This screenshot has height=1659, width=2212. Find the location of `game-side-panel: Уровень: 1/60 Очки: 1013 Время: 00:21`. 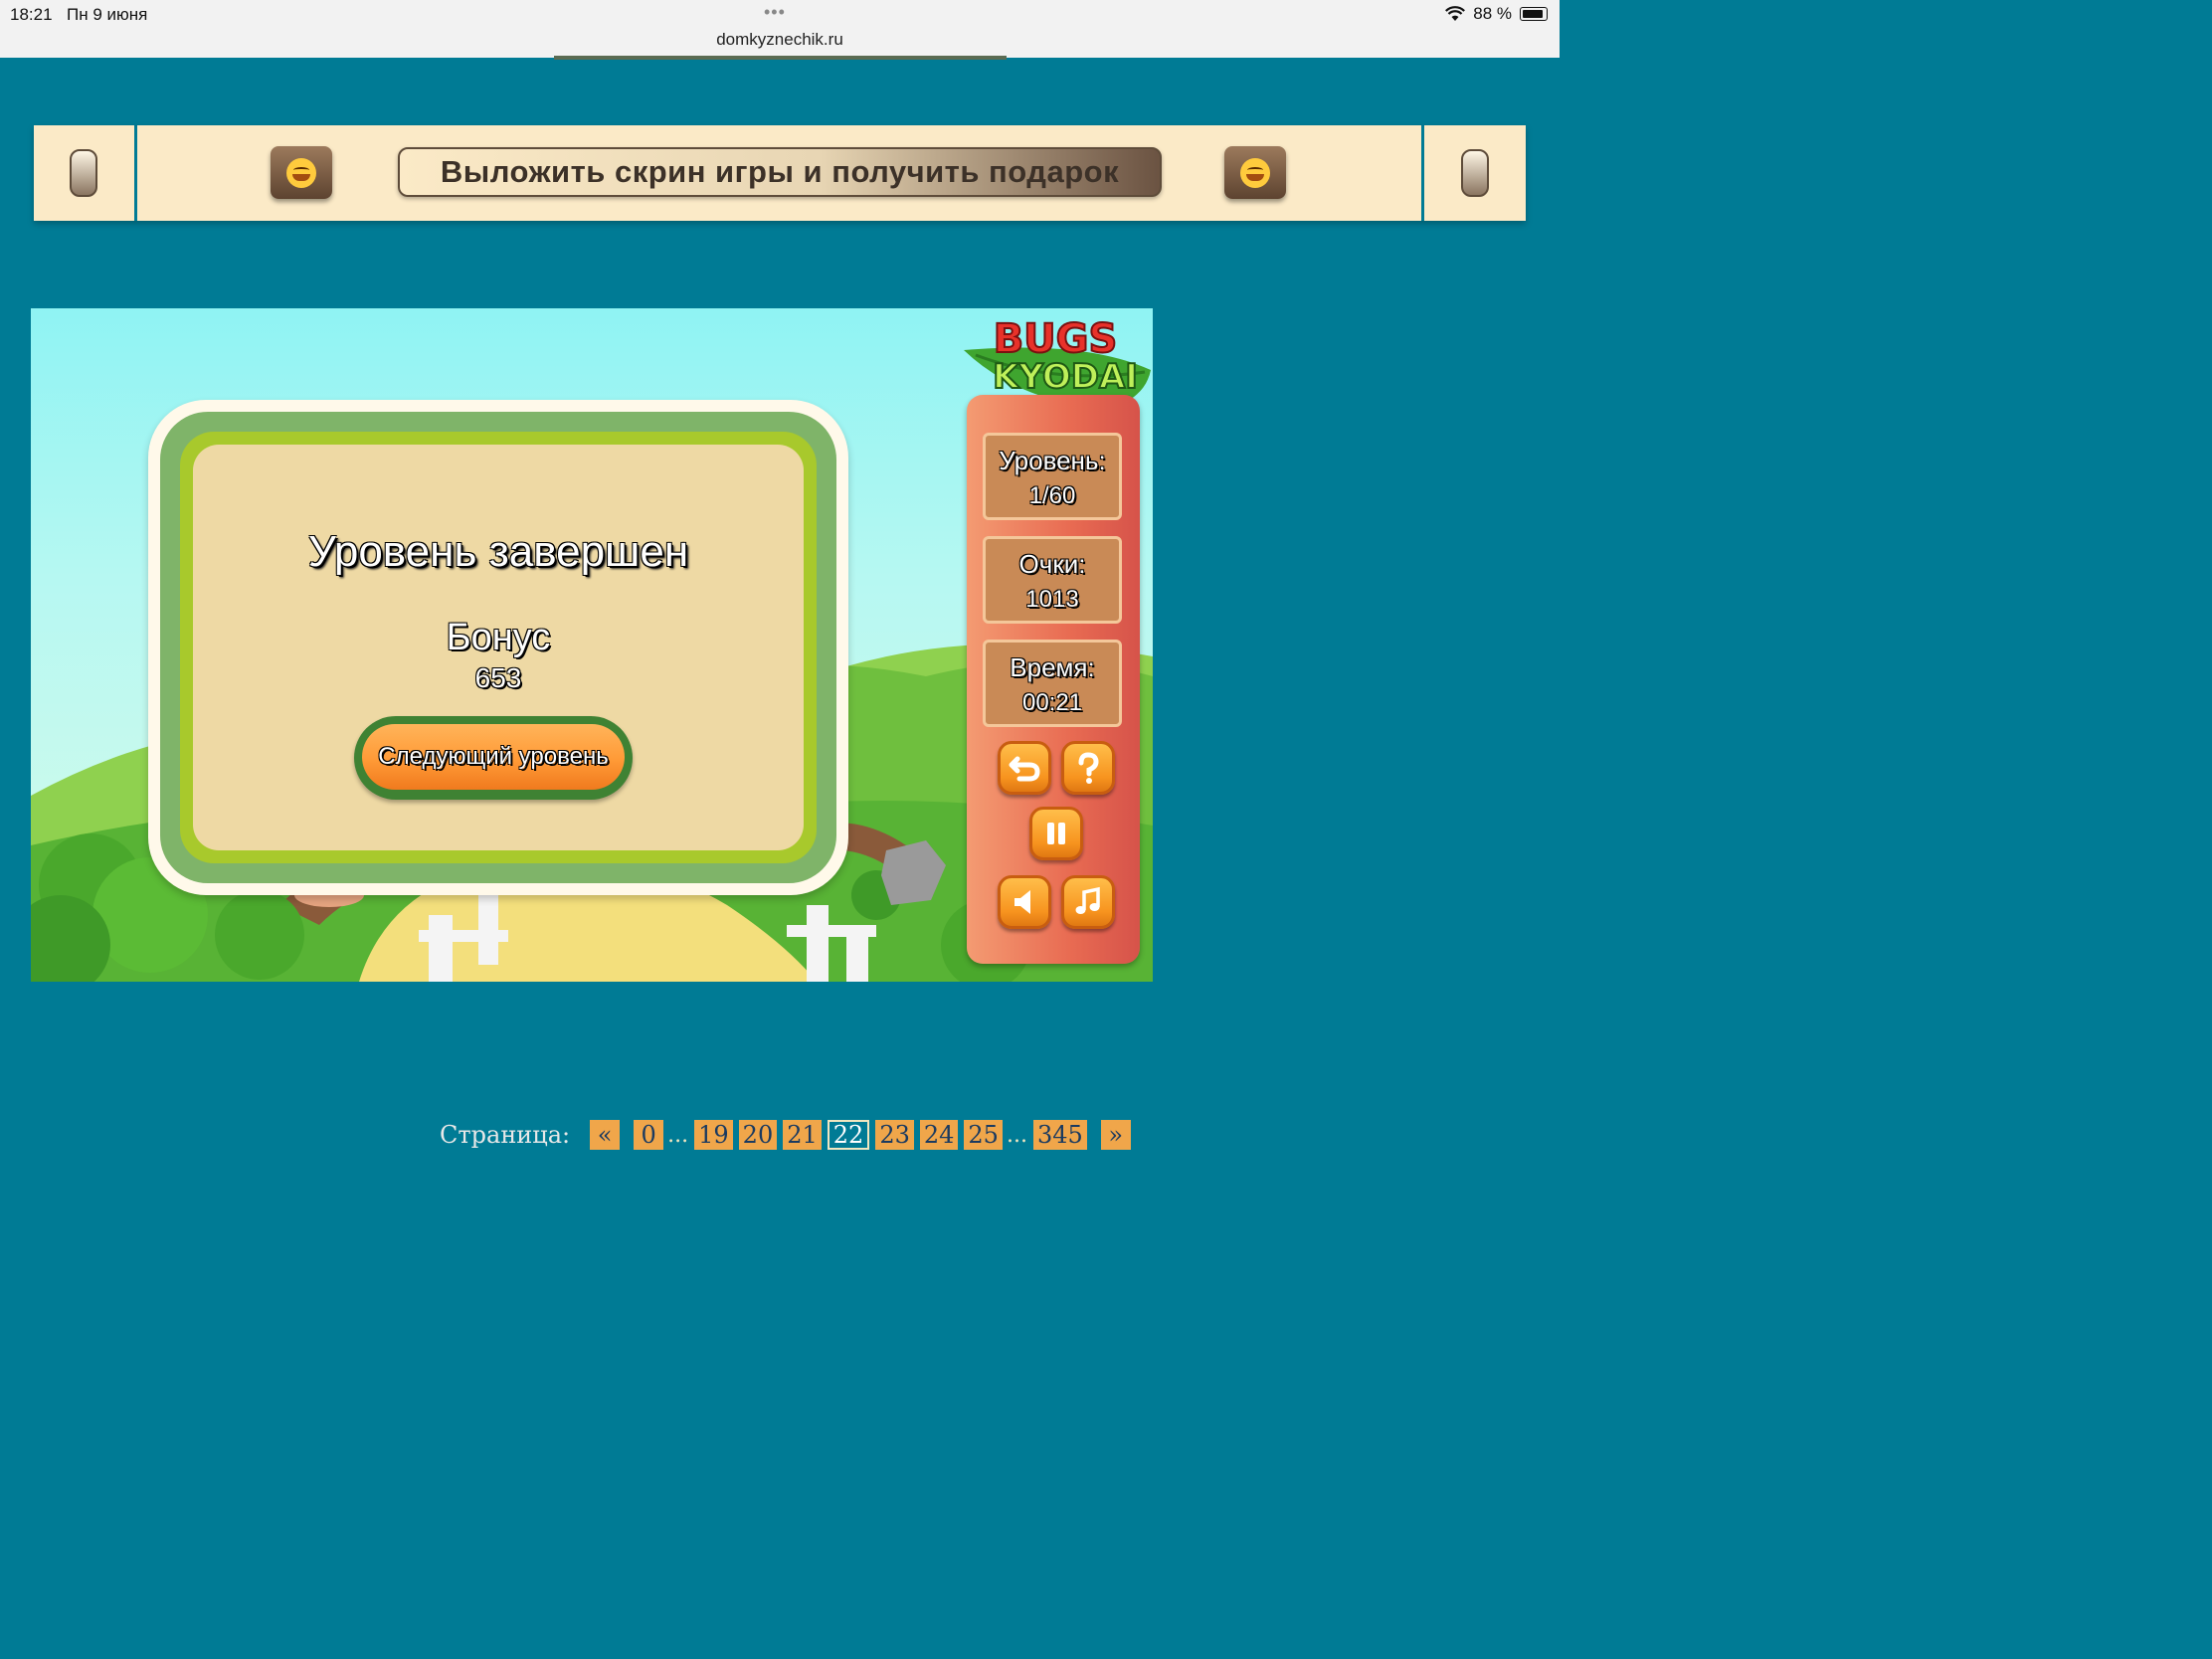

game-side-panel: Уровень: 1/60 Очки: 1013 Время: 00:21 is located at coordinates (1053, 679).